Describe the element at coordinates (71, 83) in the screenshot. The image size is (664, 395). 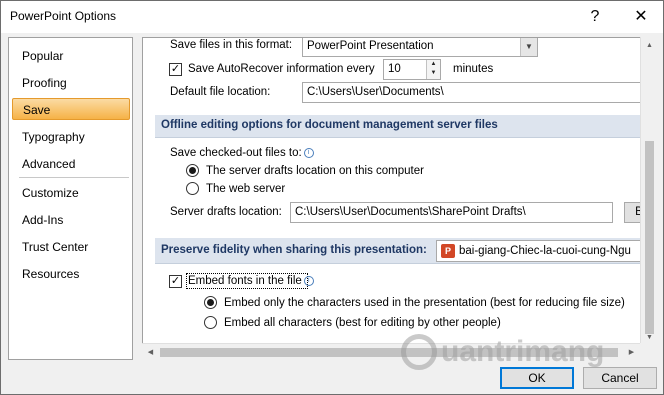
I see `nav-item-proofing: Proofing` at that location.